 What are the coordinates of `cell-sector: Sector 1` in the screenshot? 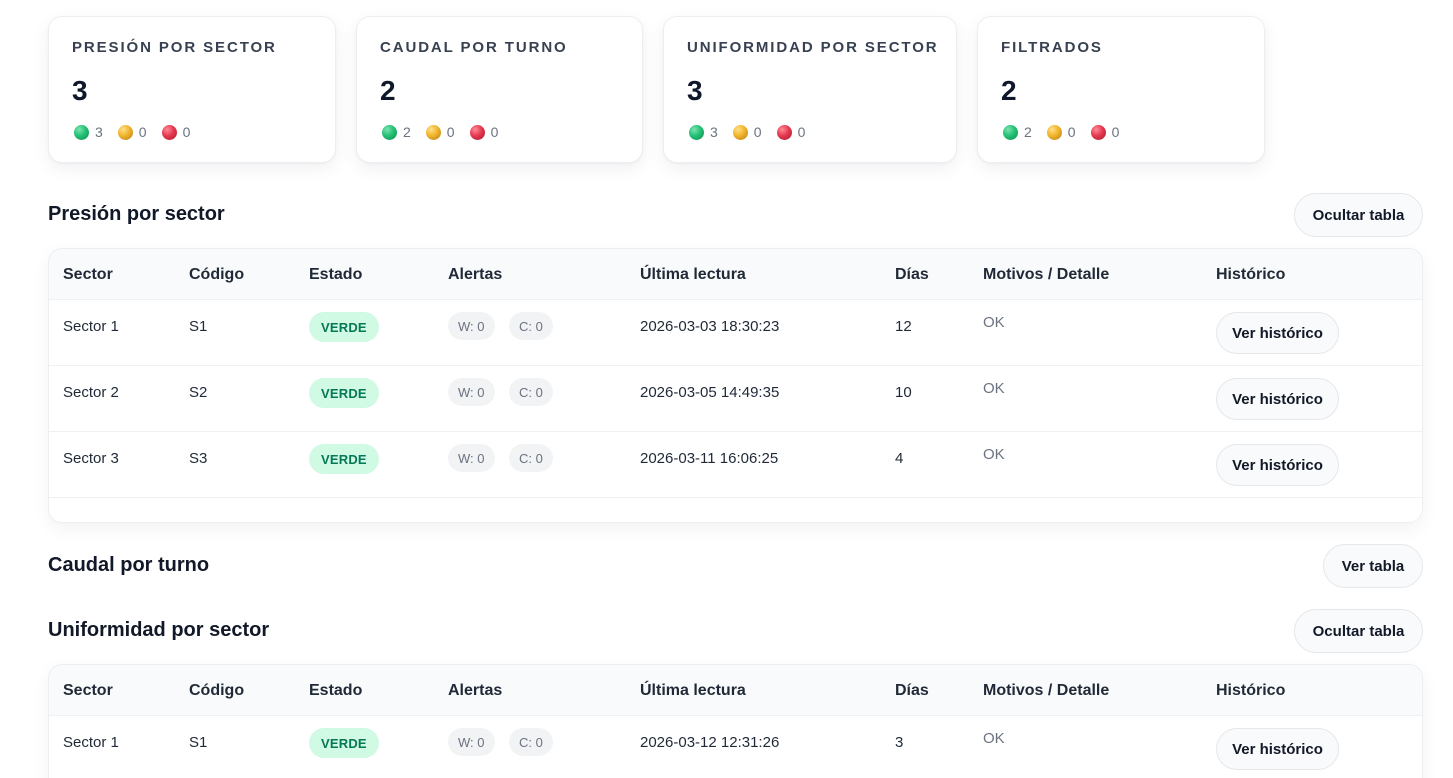 It's located at (91, 742).